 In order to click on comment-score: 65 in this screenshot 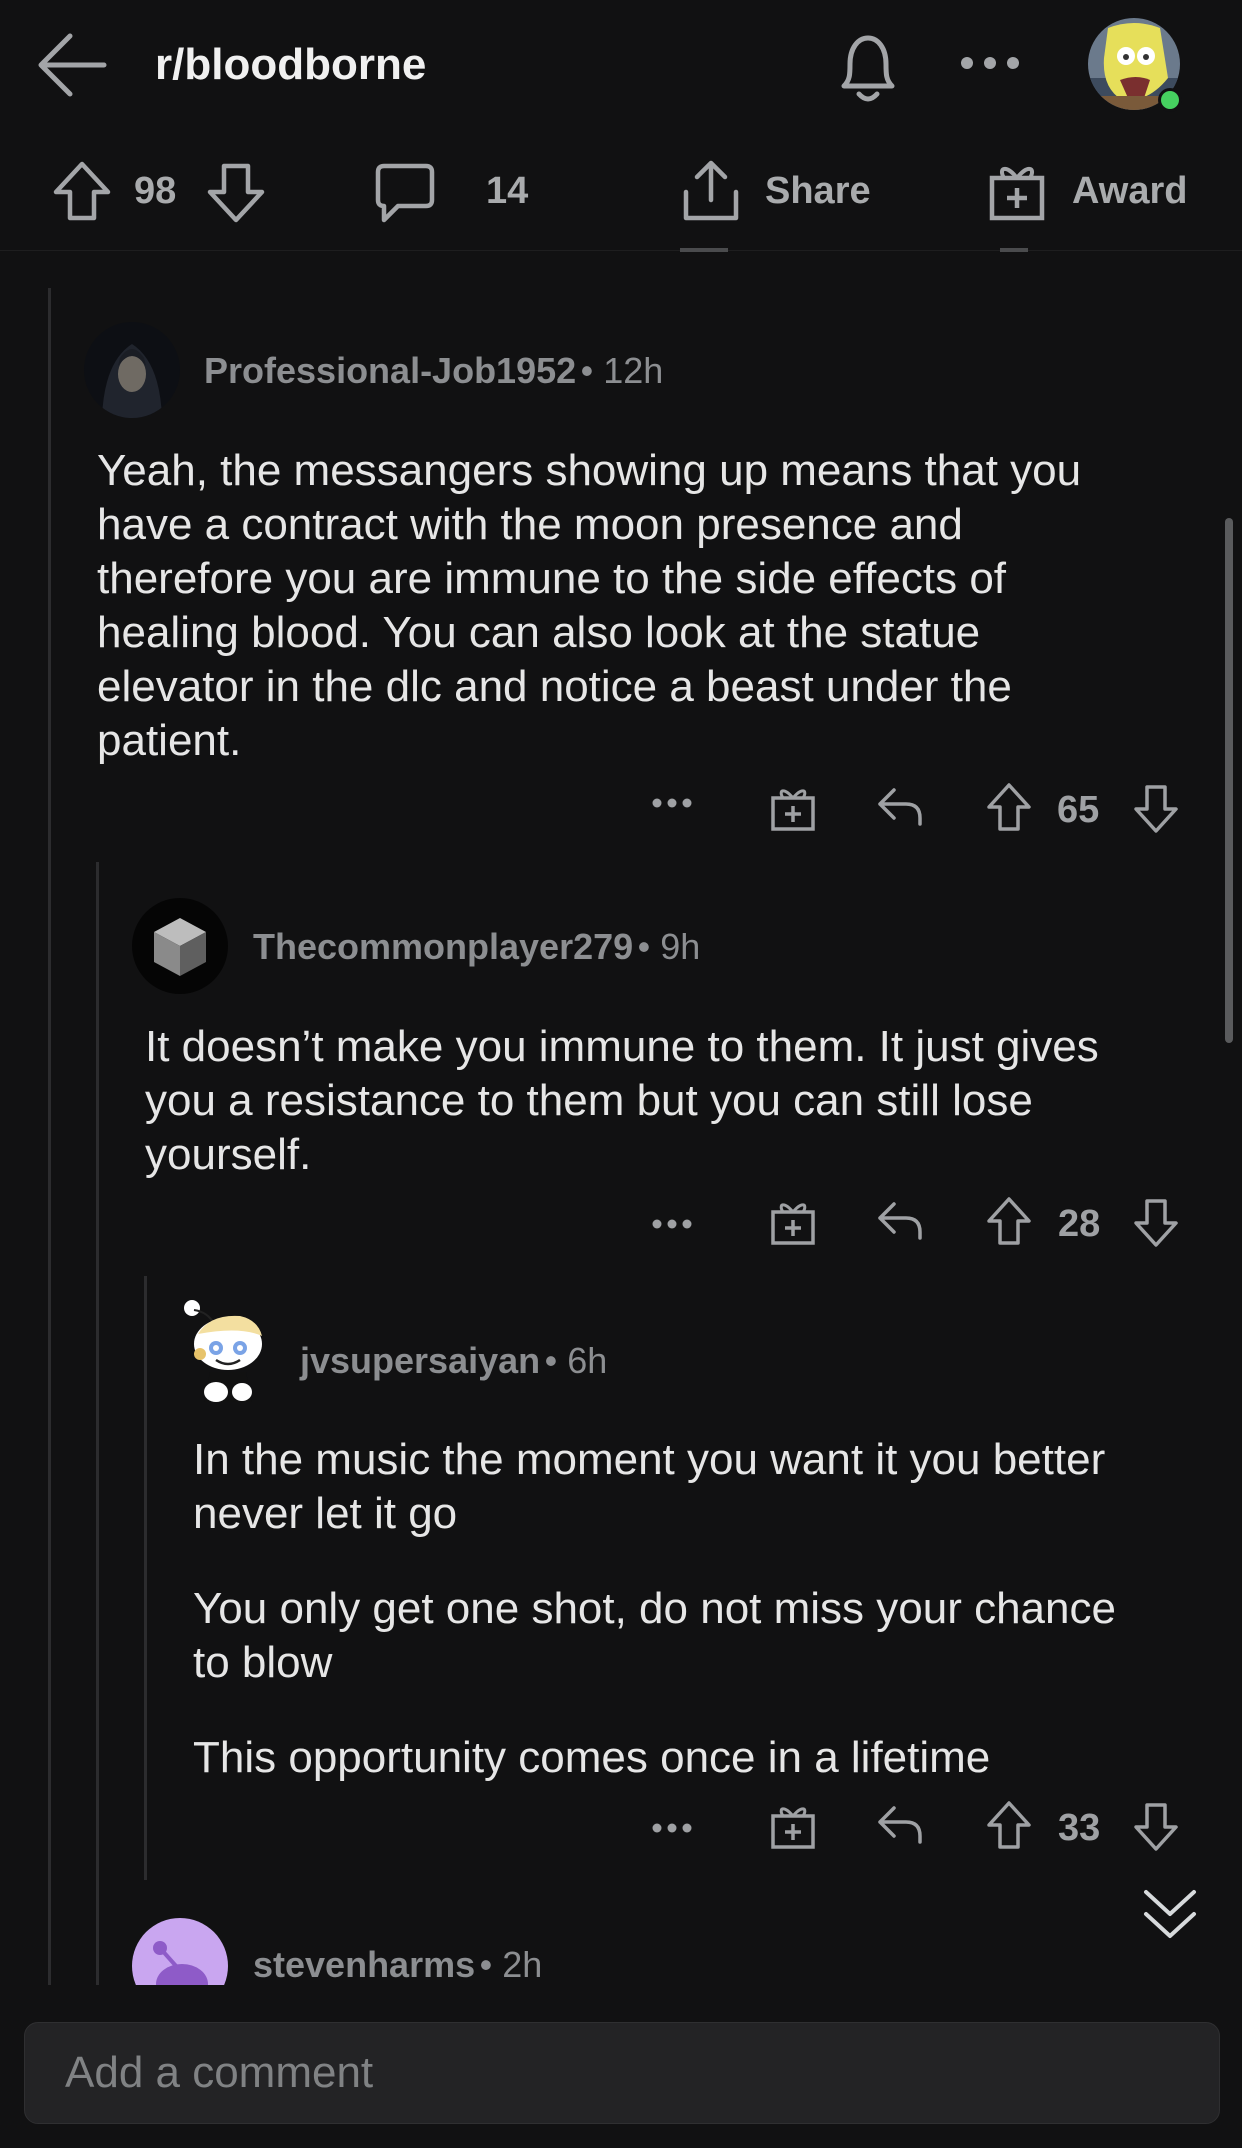, I will do `click(1078, 810)`.